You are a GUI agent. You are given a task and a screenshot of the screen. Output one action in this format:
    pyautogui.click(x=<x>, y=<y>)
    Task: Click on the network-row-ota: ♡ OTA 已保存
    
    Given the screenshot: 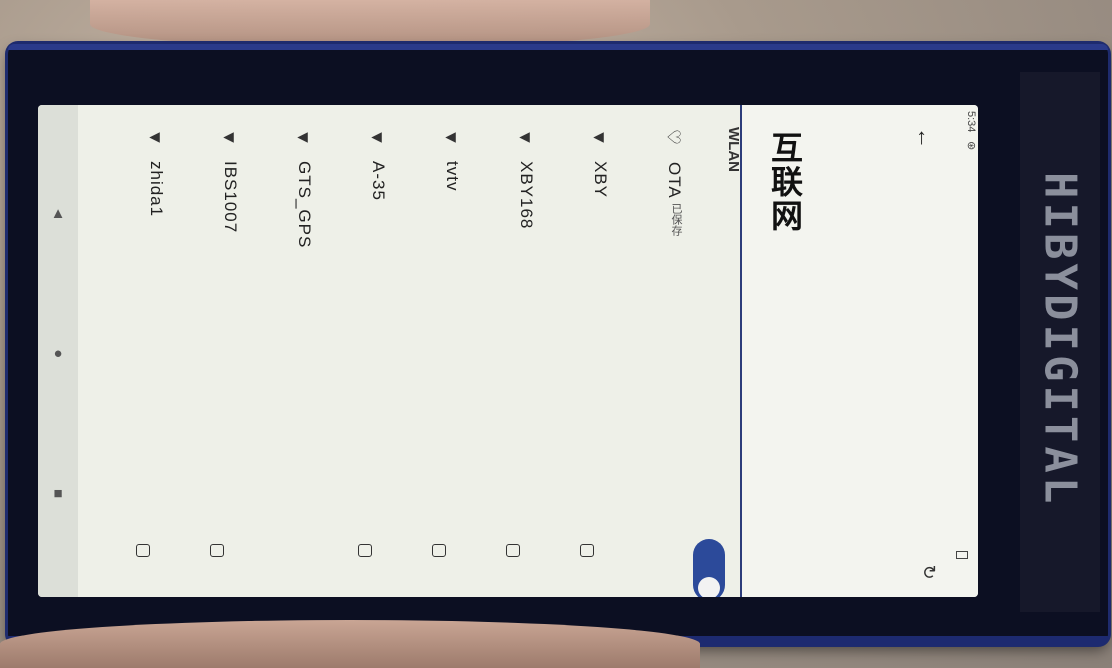 What is the action you would take?
    pyautogui.click(x=661, y=351)
    